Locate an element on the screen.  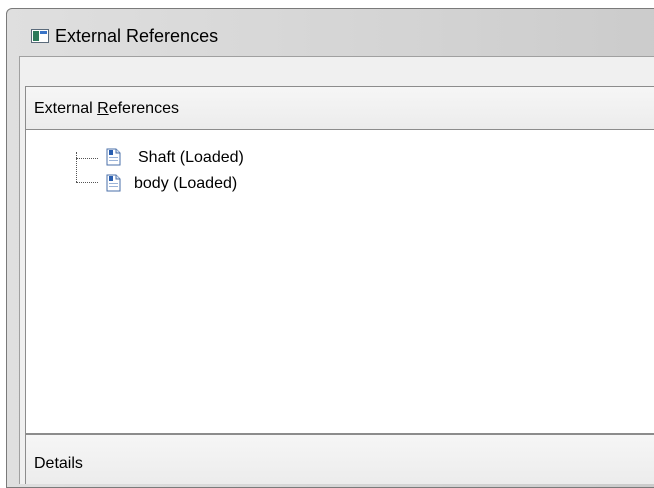
pane-header-accelerator: R is located at coordinates (103, 108).